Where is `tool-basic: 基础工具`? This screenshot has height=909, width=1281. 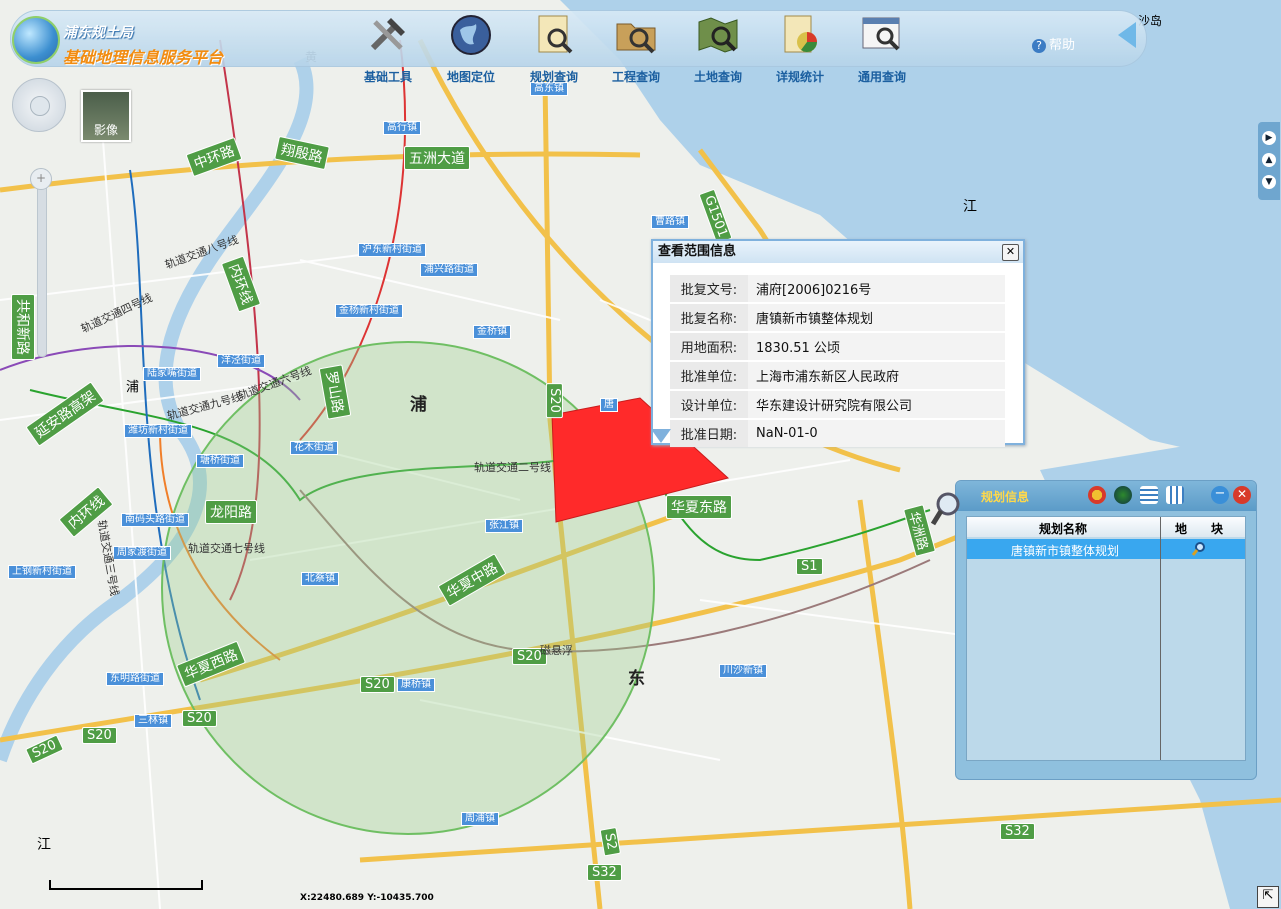
tool-basic: 基础工具 is located at coordinates (388, 48).